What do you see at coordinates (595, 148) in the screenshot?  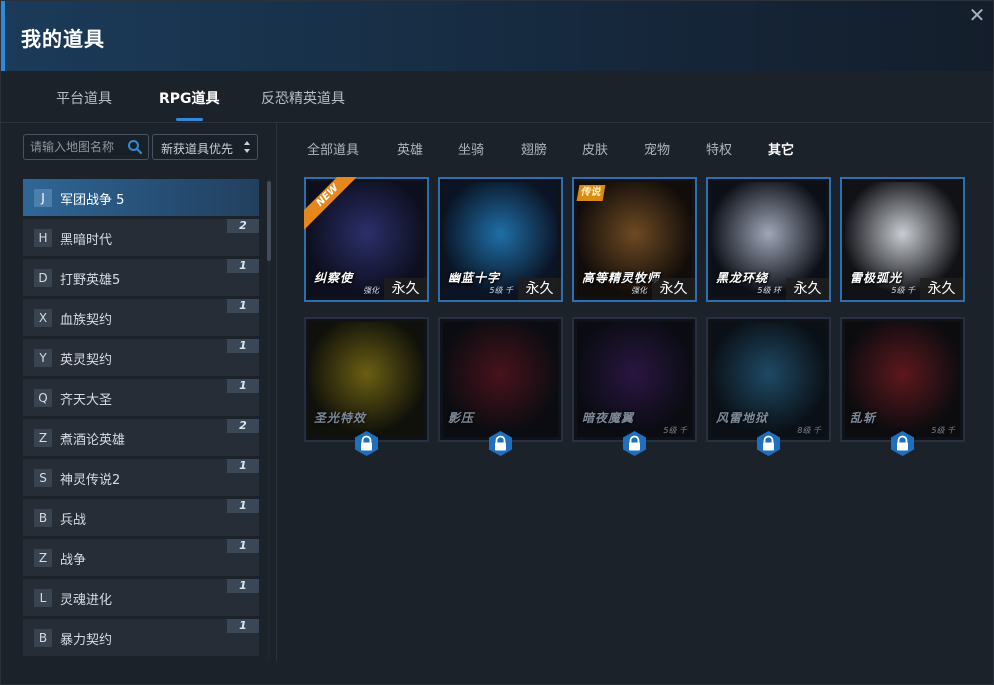 I see `category-tab: 皮肤` at bounding box center [595, 148].